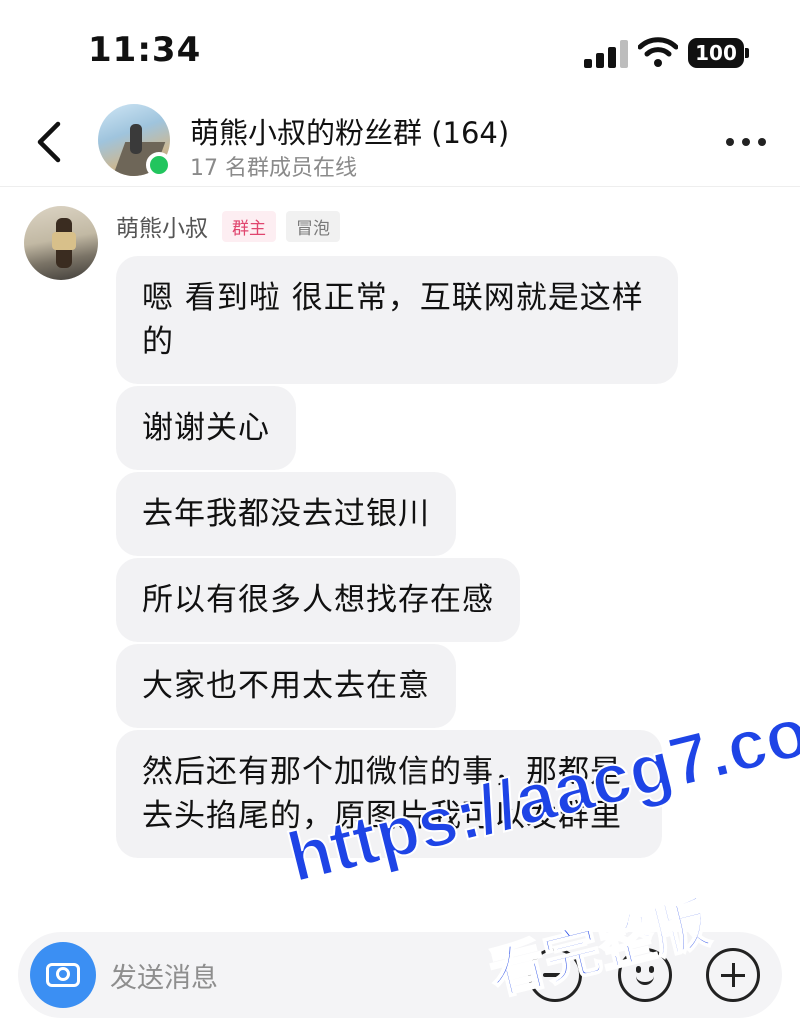 The image size is (800, 1034). I want to click on message-bubble: 去年我都没去过银川, so click(286, 514).